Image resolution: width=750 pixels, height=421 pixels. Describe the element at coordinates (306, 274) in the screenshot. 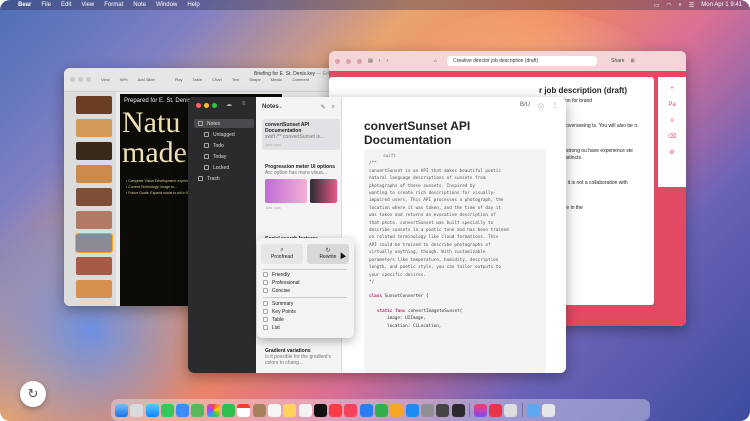

I see `tone-friendly-item: Friendly` at that location.